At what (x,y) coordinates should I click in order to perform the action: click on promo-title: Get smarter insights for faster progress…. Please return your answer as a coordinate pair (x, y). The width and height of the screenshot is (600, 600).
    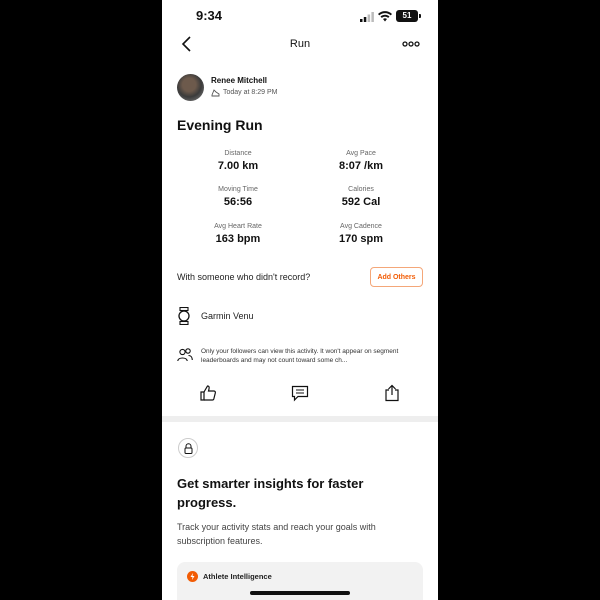
    Looking at the image, I should click on (270, 493).